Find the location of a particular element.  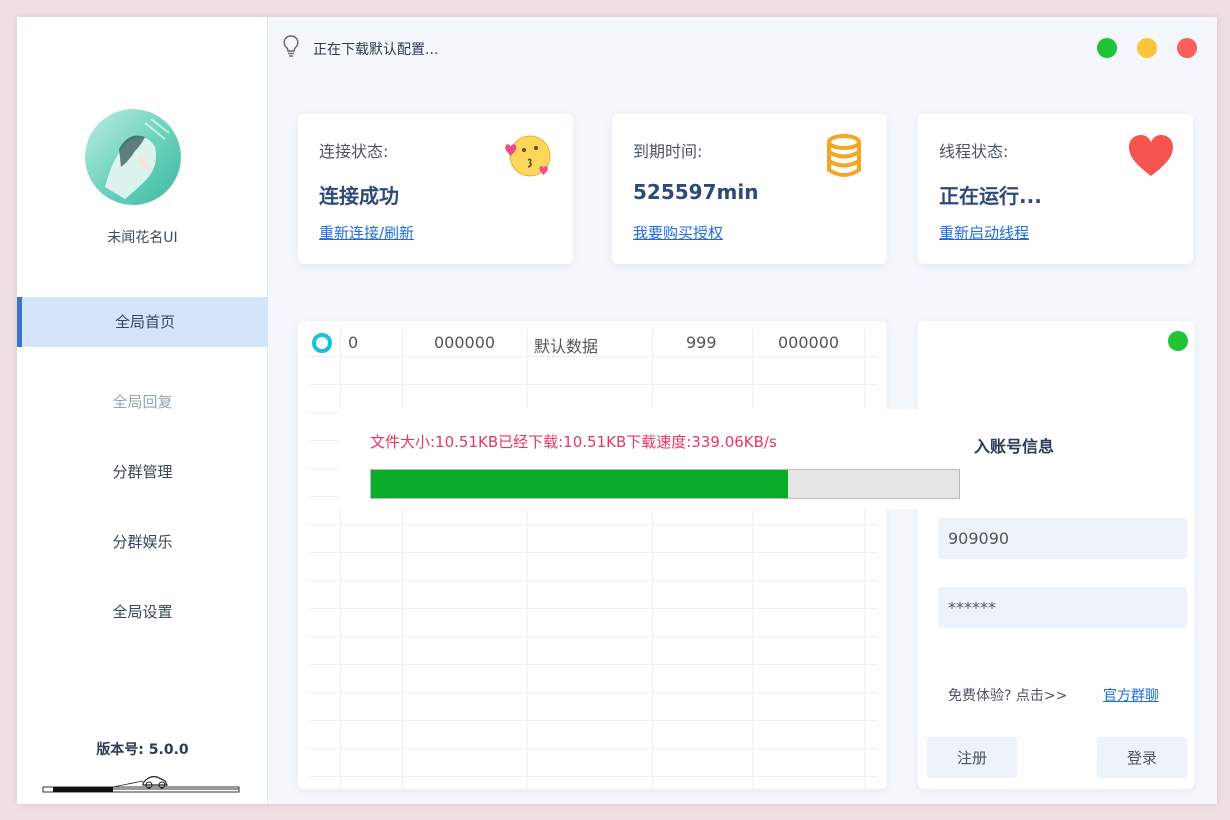

username: 未闻花名UI is located at coordinates (142, 238).